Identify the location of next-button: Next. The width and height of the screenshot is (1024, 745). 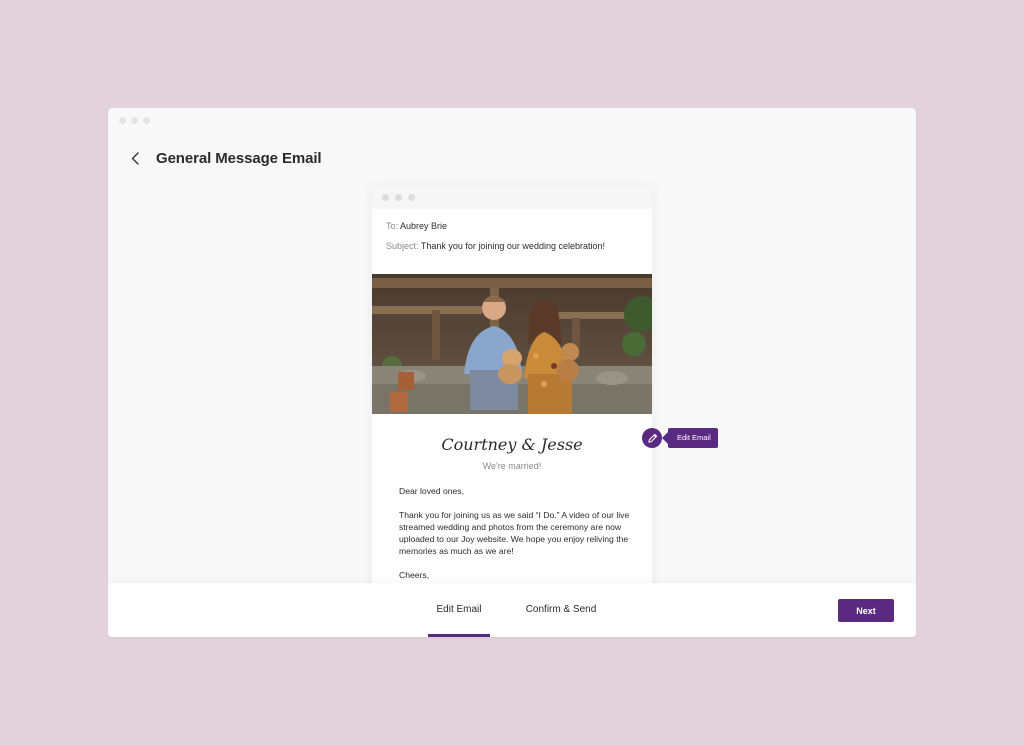
(866, 610).